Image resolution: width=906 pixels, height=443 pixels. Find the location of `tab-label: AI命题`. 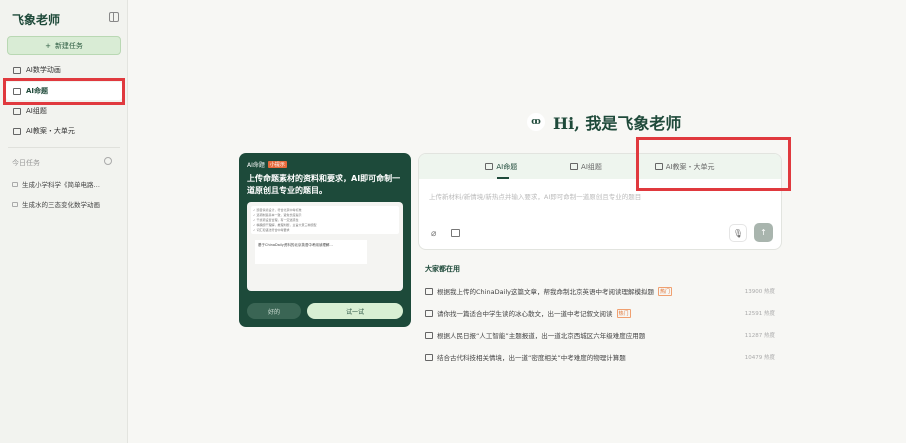

tab-label: AI命题 is located at coordinates (507, 166).